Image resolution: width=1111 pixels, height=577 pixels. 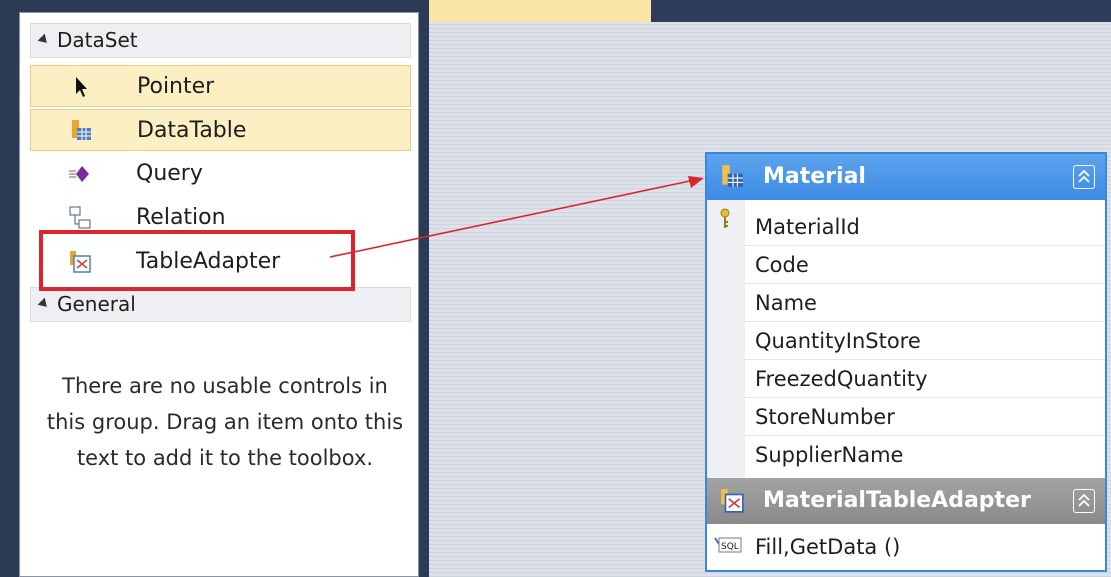 I want to click on pointer-icon, so click(x=81, y=87).